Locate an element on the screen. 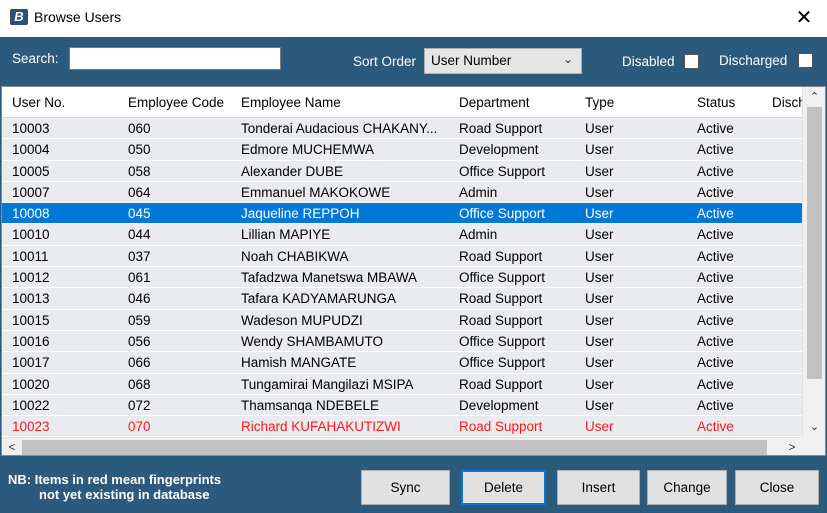 This screenshot has width=827, height=513. column-header-department: Department is located at coordinates (516, 102).